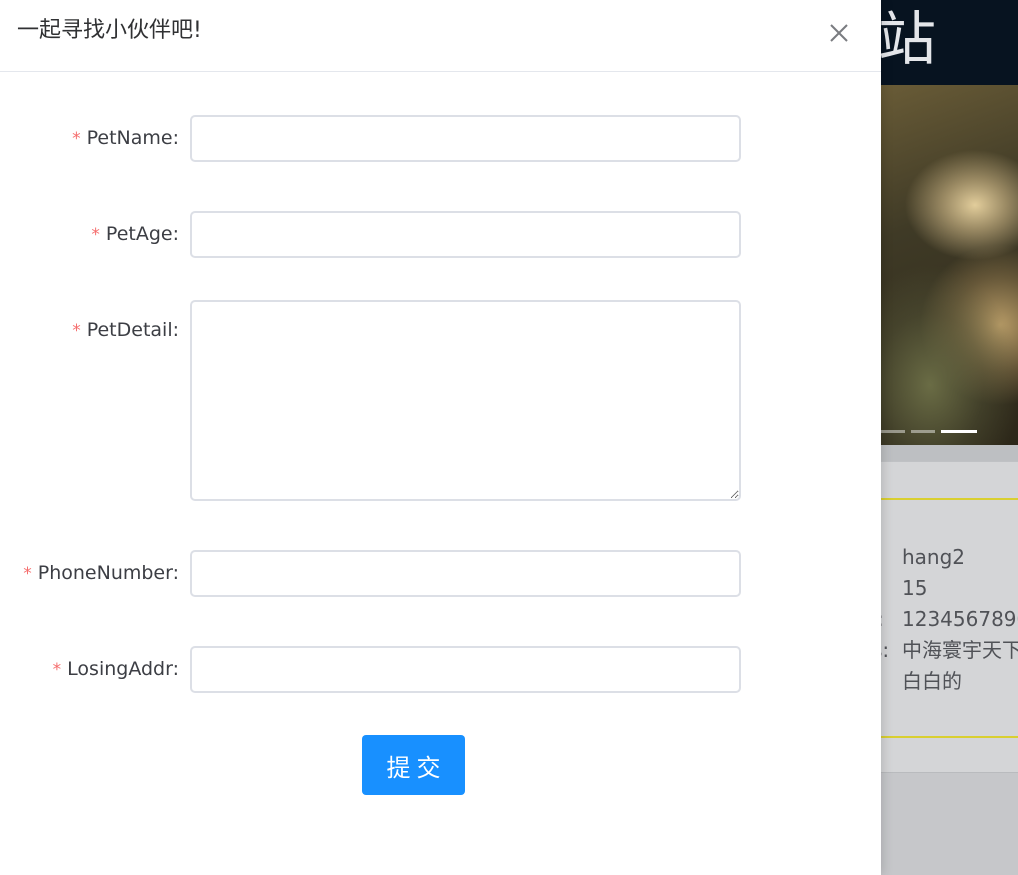  Describe the element at coordinates (132, 330) in the screenshot. I see `pet-detail-label-text: PetDetail:` at that location.